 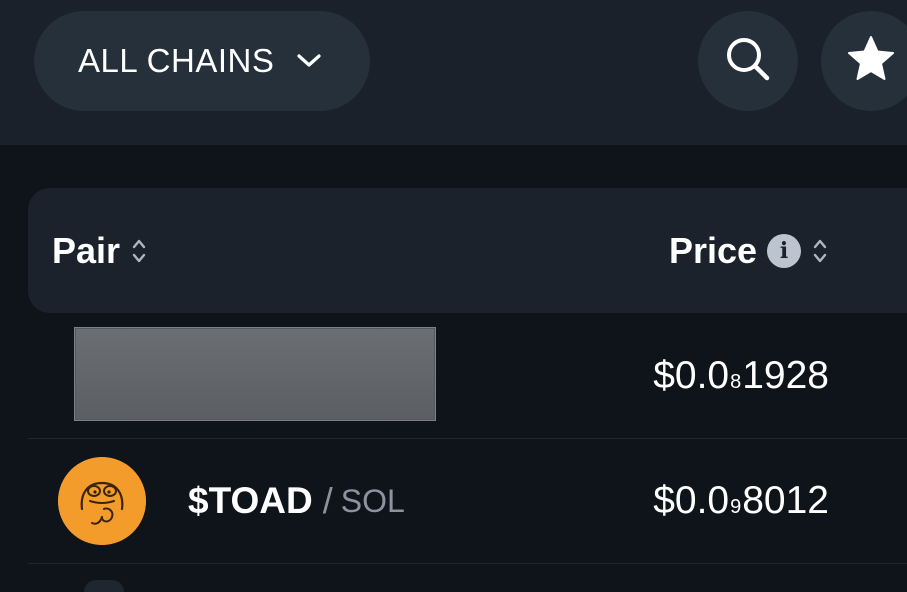 I want to click on price-zero-count: 9, so click(x=736, y=506).